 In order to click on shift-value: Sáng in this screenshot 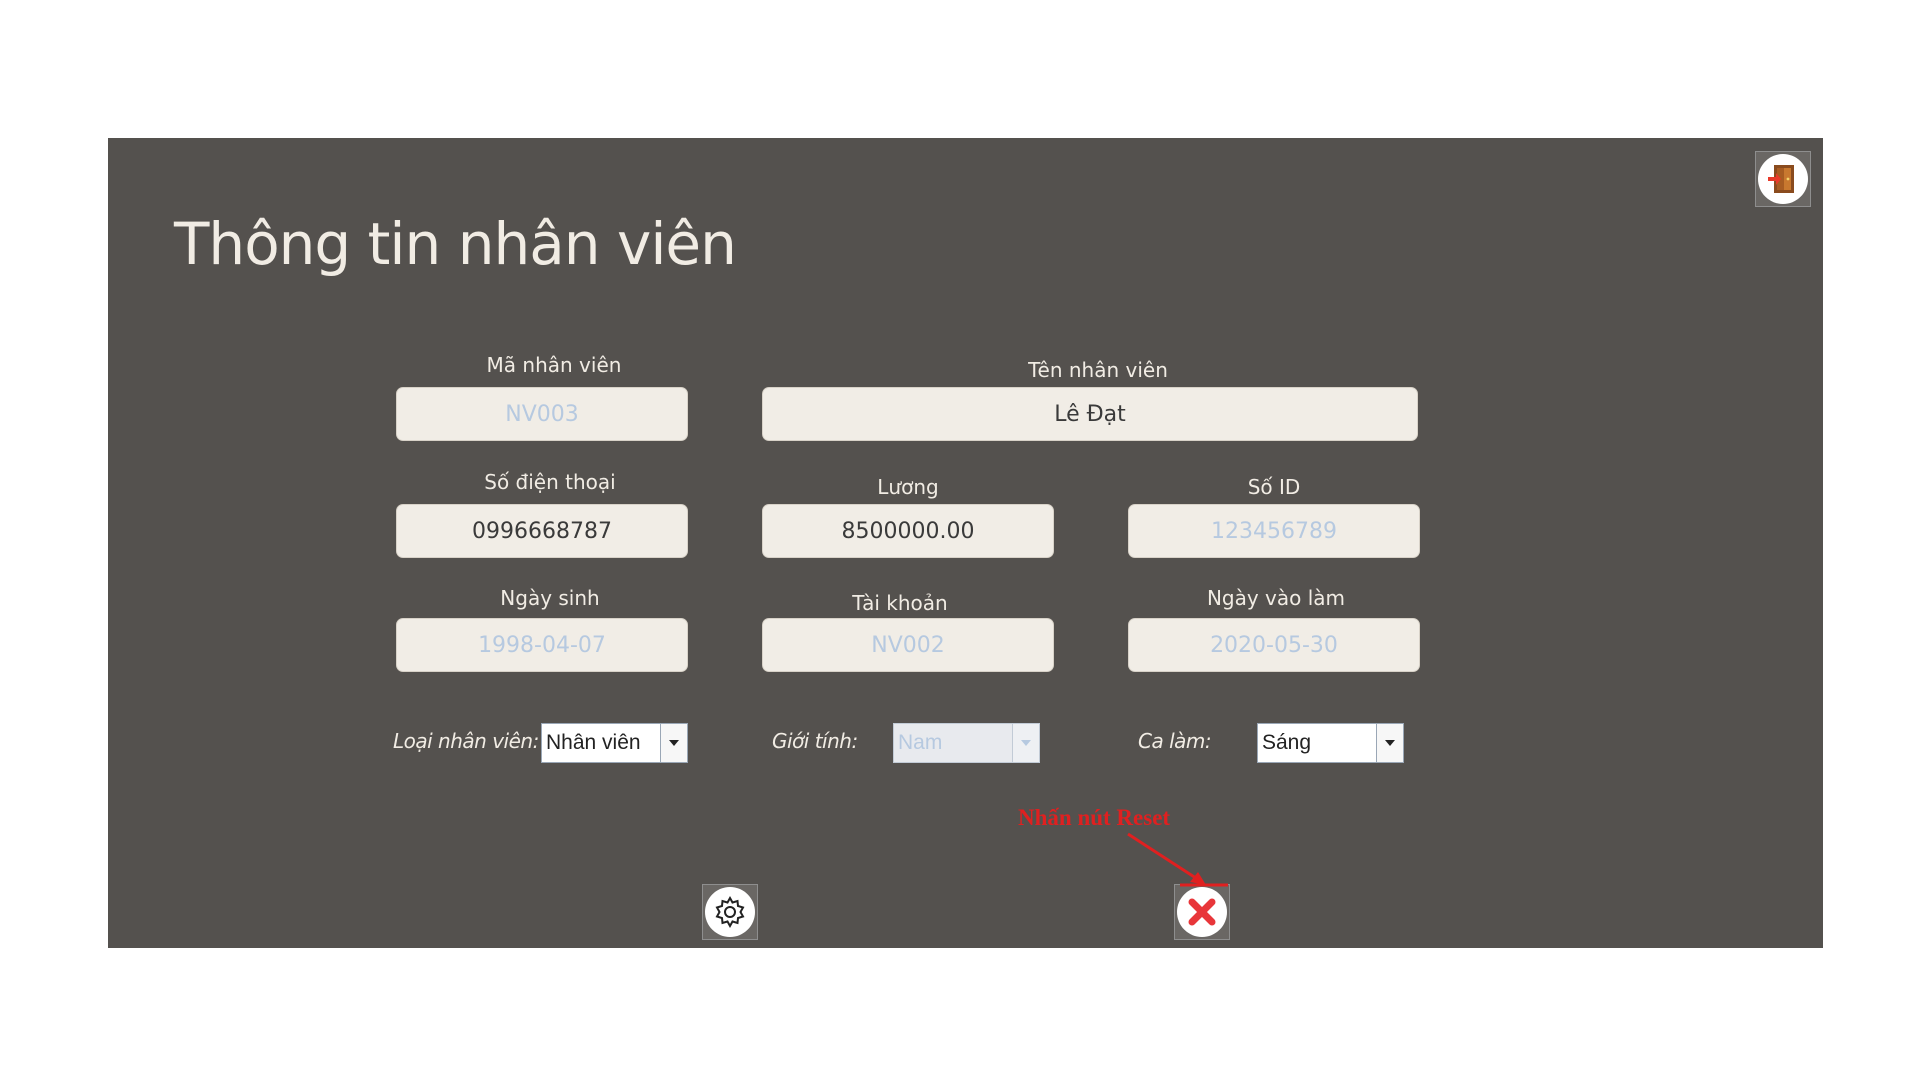, I will do `click(1287, 742)`.